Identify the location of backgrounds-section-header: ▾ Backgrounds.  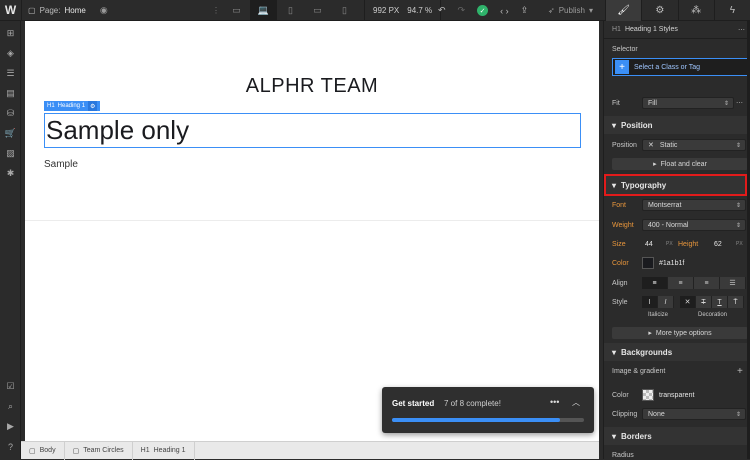
(677, 352).